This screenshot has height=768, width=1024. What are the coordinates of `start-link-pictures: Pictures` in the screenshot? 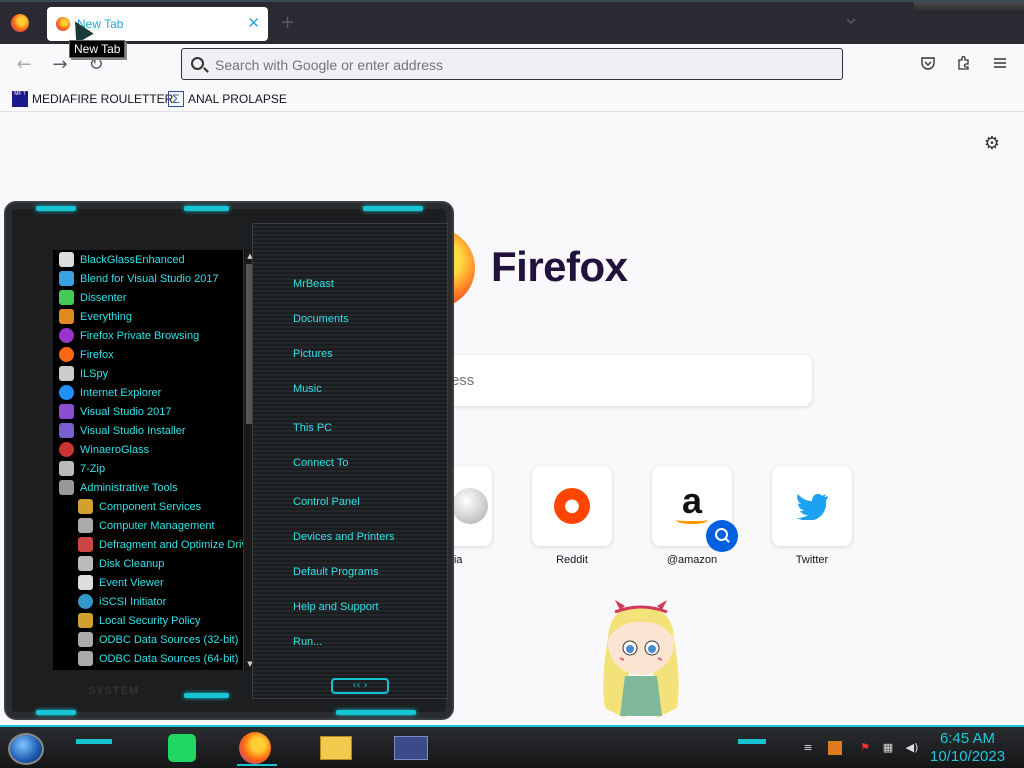 It's located at (313, 354).